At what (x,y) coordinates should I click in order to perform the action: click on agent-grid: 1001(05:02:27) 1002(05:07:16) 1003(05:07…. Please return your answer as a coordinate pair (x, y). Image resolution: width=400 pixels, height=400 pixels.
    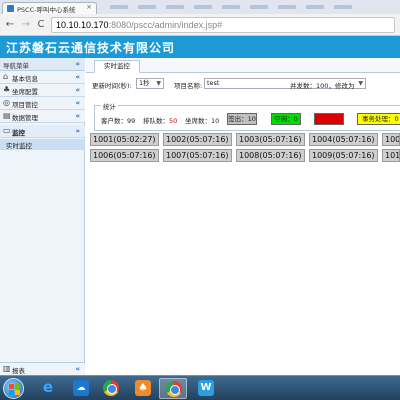
    Looking at the image, I should click on (245, 148).